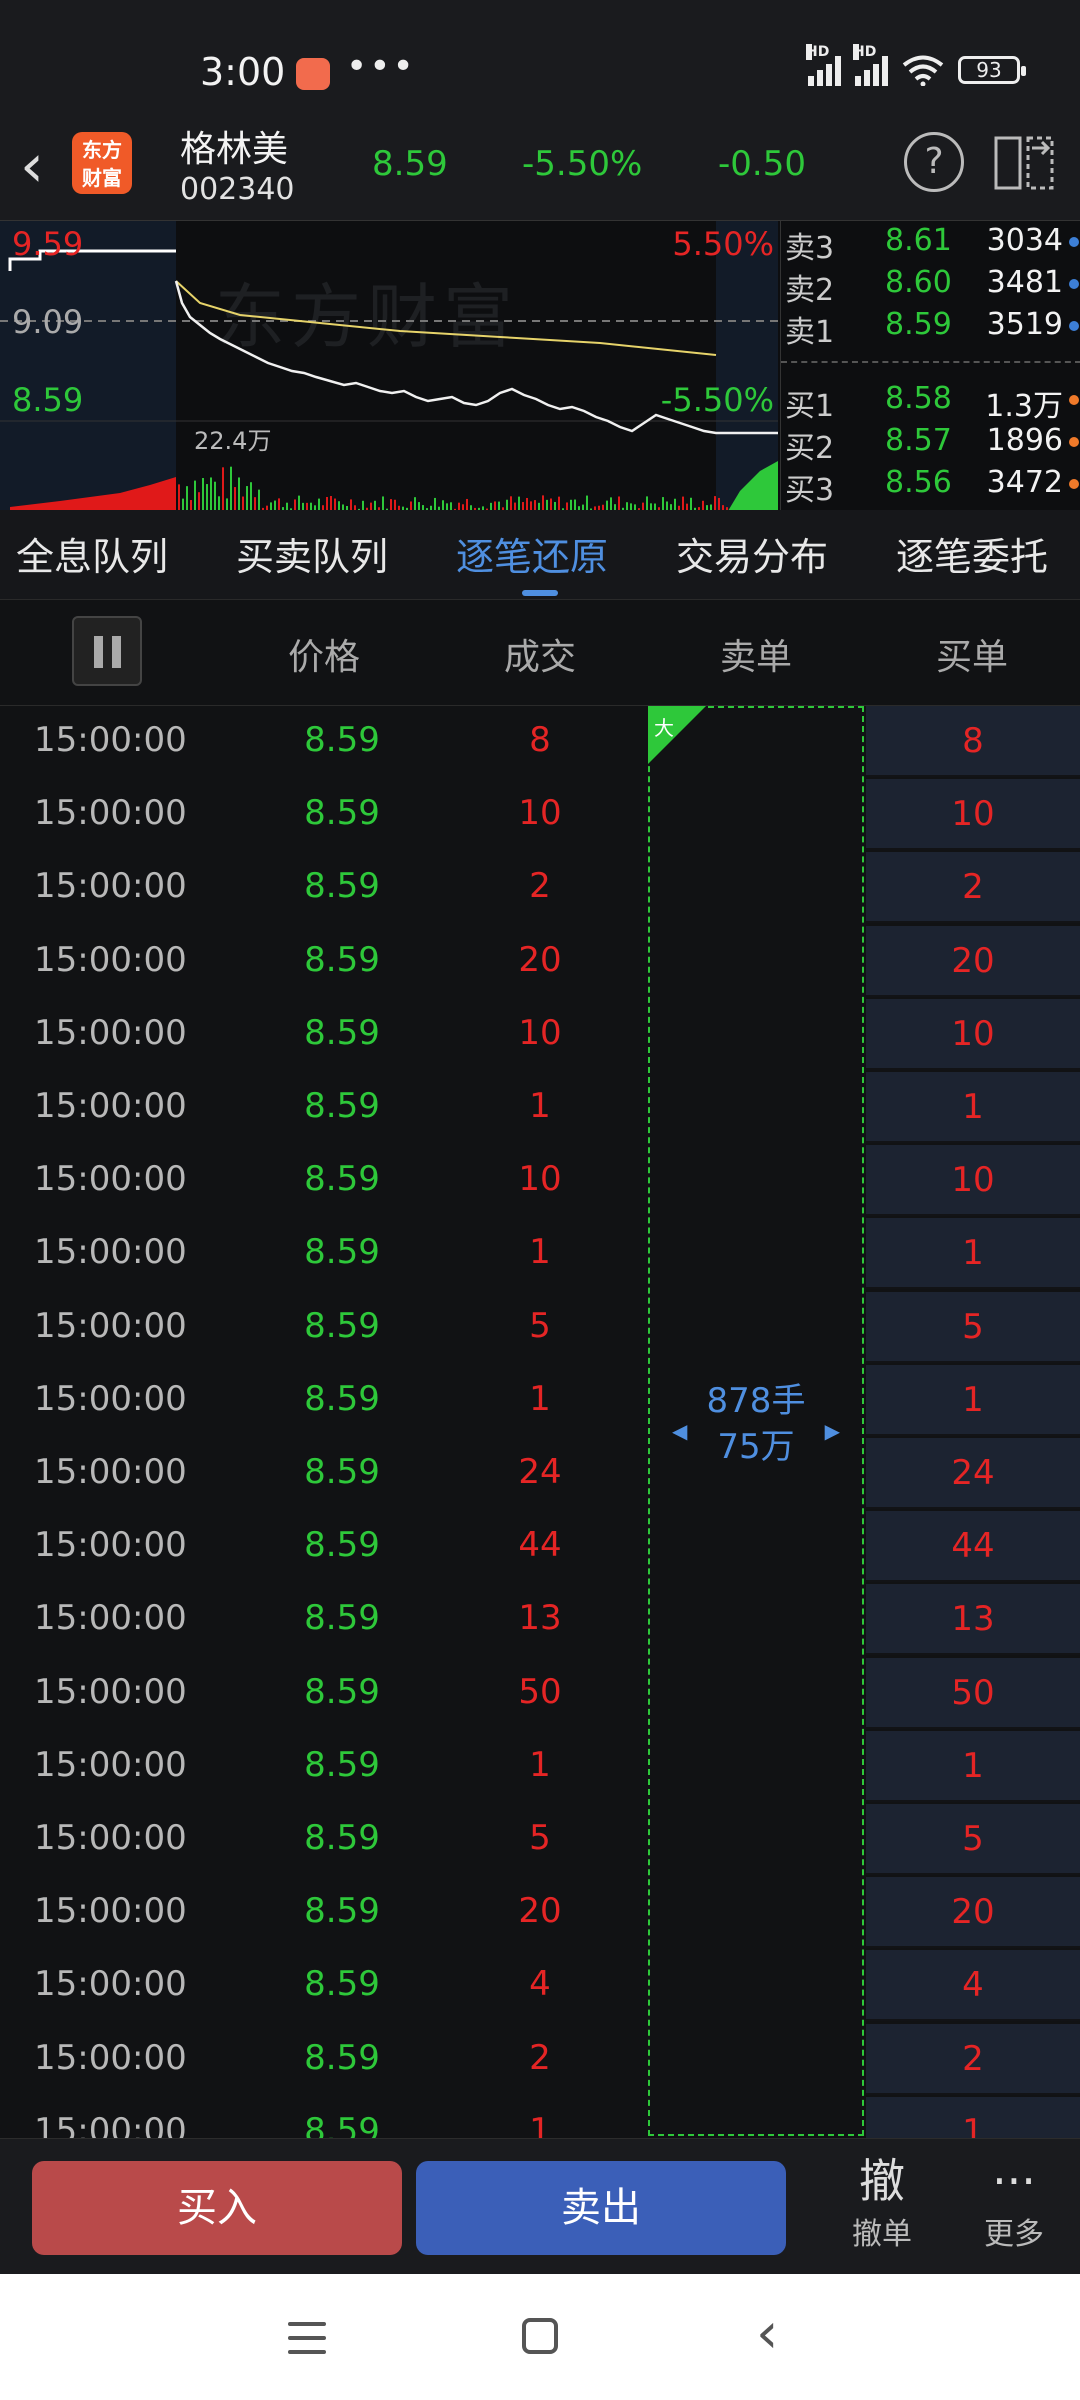  I want to click on table-row: 15:00:00 8.59 2 2, so click(540, 2060).